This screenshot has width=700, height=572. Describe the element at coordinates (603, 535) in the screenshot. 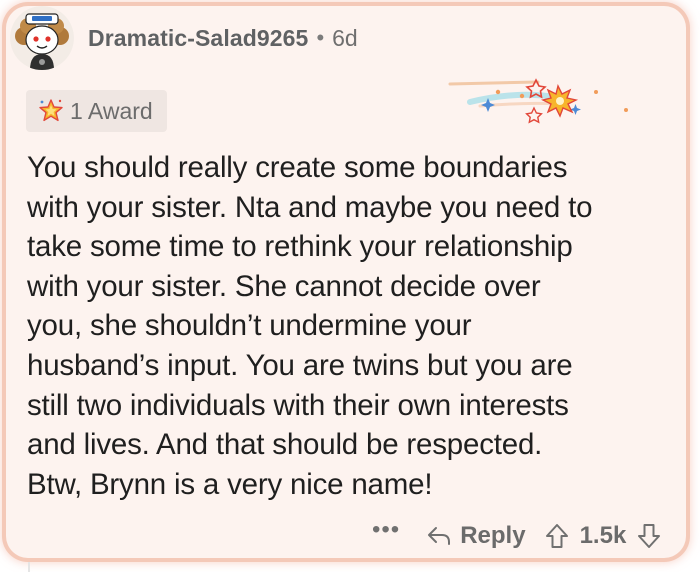

I see `vote-score: 1.5k` at that location.